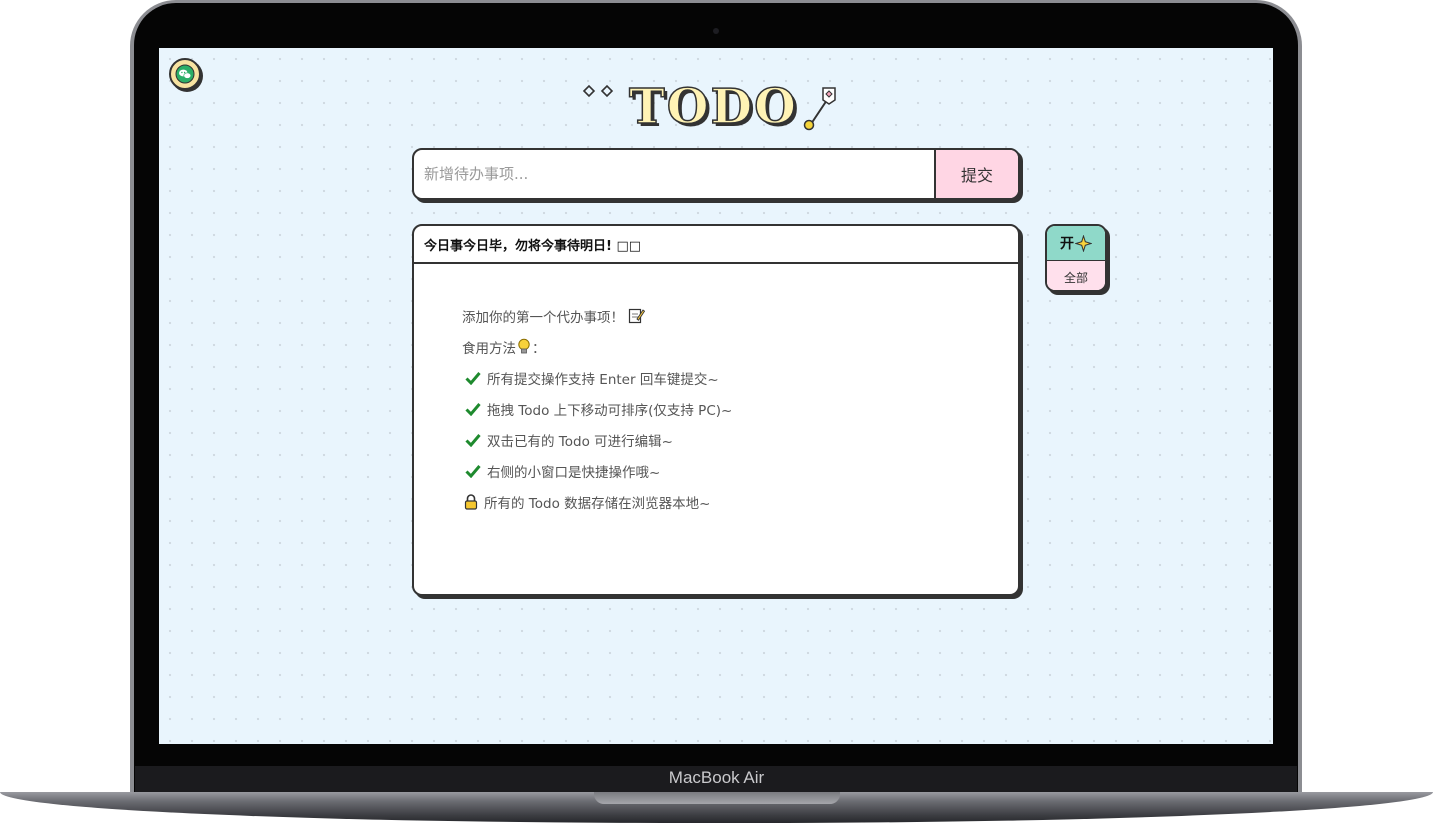  I want to click on submit-button: 提交, so click(976, 174).